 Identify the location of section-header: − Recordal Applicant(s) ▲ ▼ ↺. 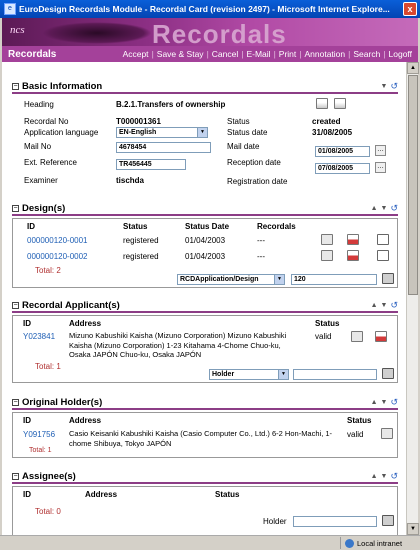
(205, 306).